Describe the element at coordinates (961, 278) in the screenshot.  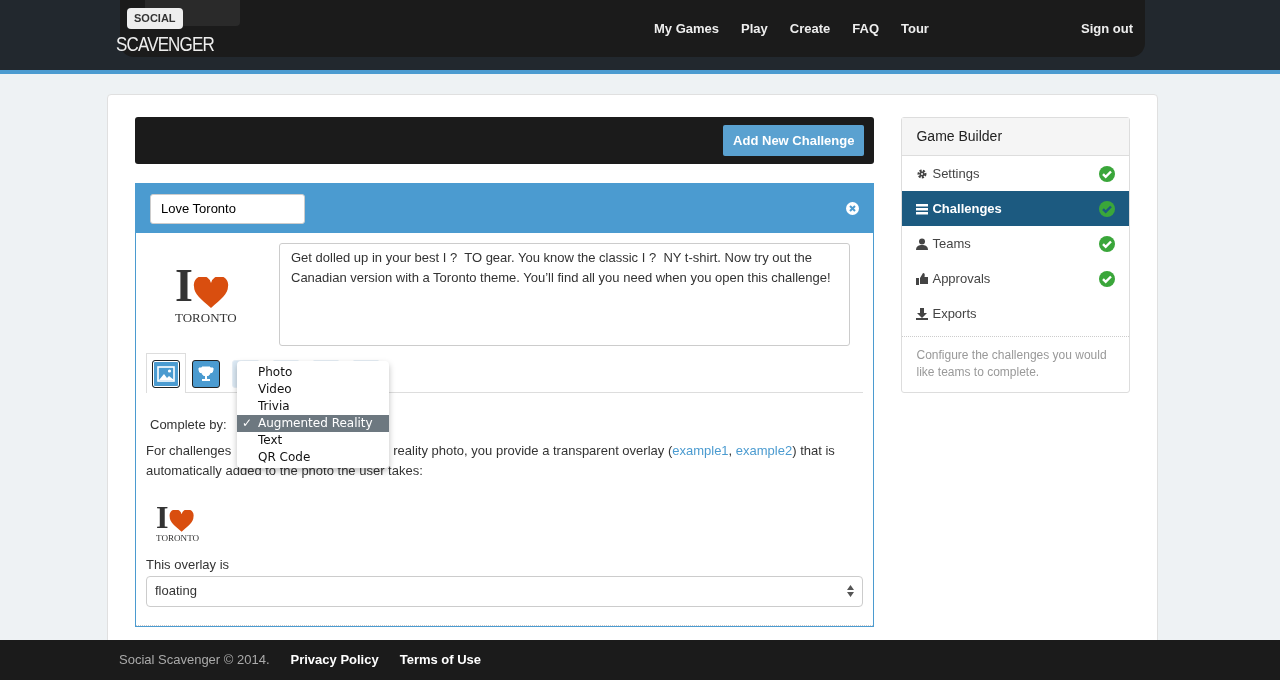
I see `sidebar-label: Approvals` at that location.